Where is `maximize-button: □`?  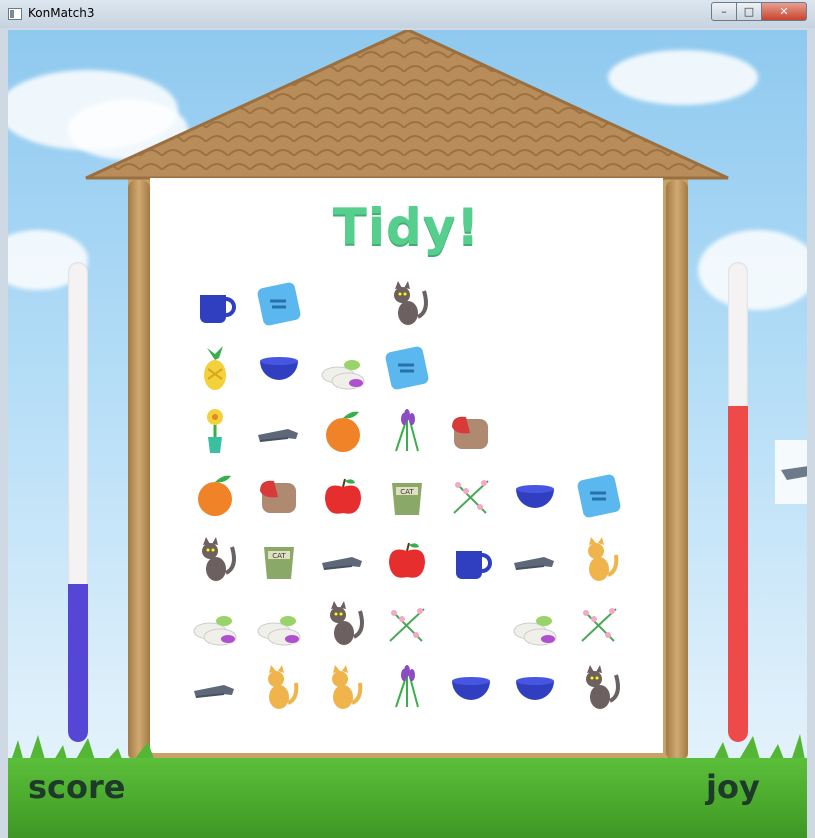
maximize-button: □ is located at coordinates (749, 11).